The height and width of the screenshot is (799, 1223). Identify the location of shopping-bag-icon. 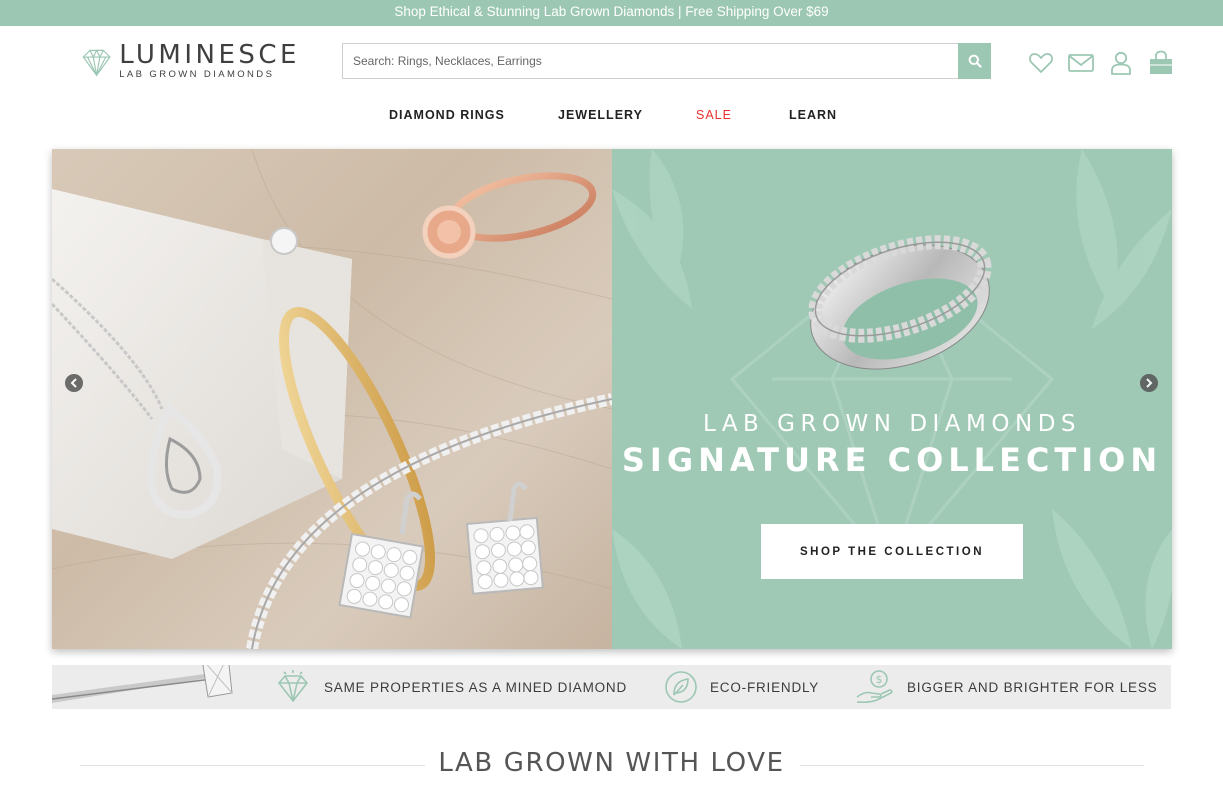
(1161, 62).